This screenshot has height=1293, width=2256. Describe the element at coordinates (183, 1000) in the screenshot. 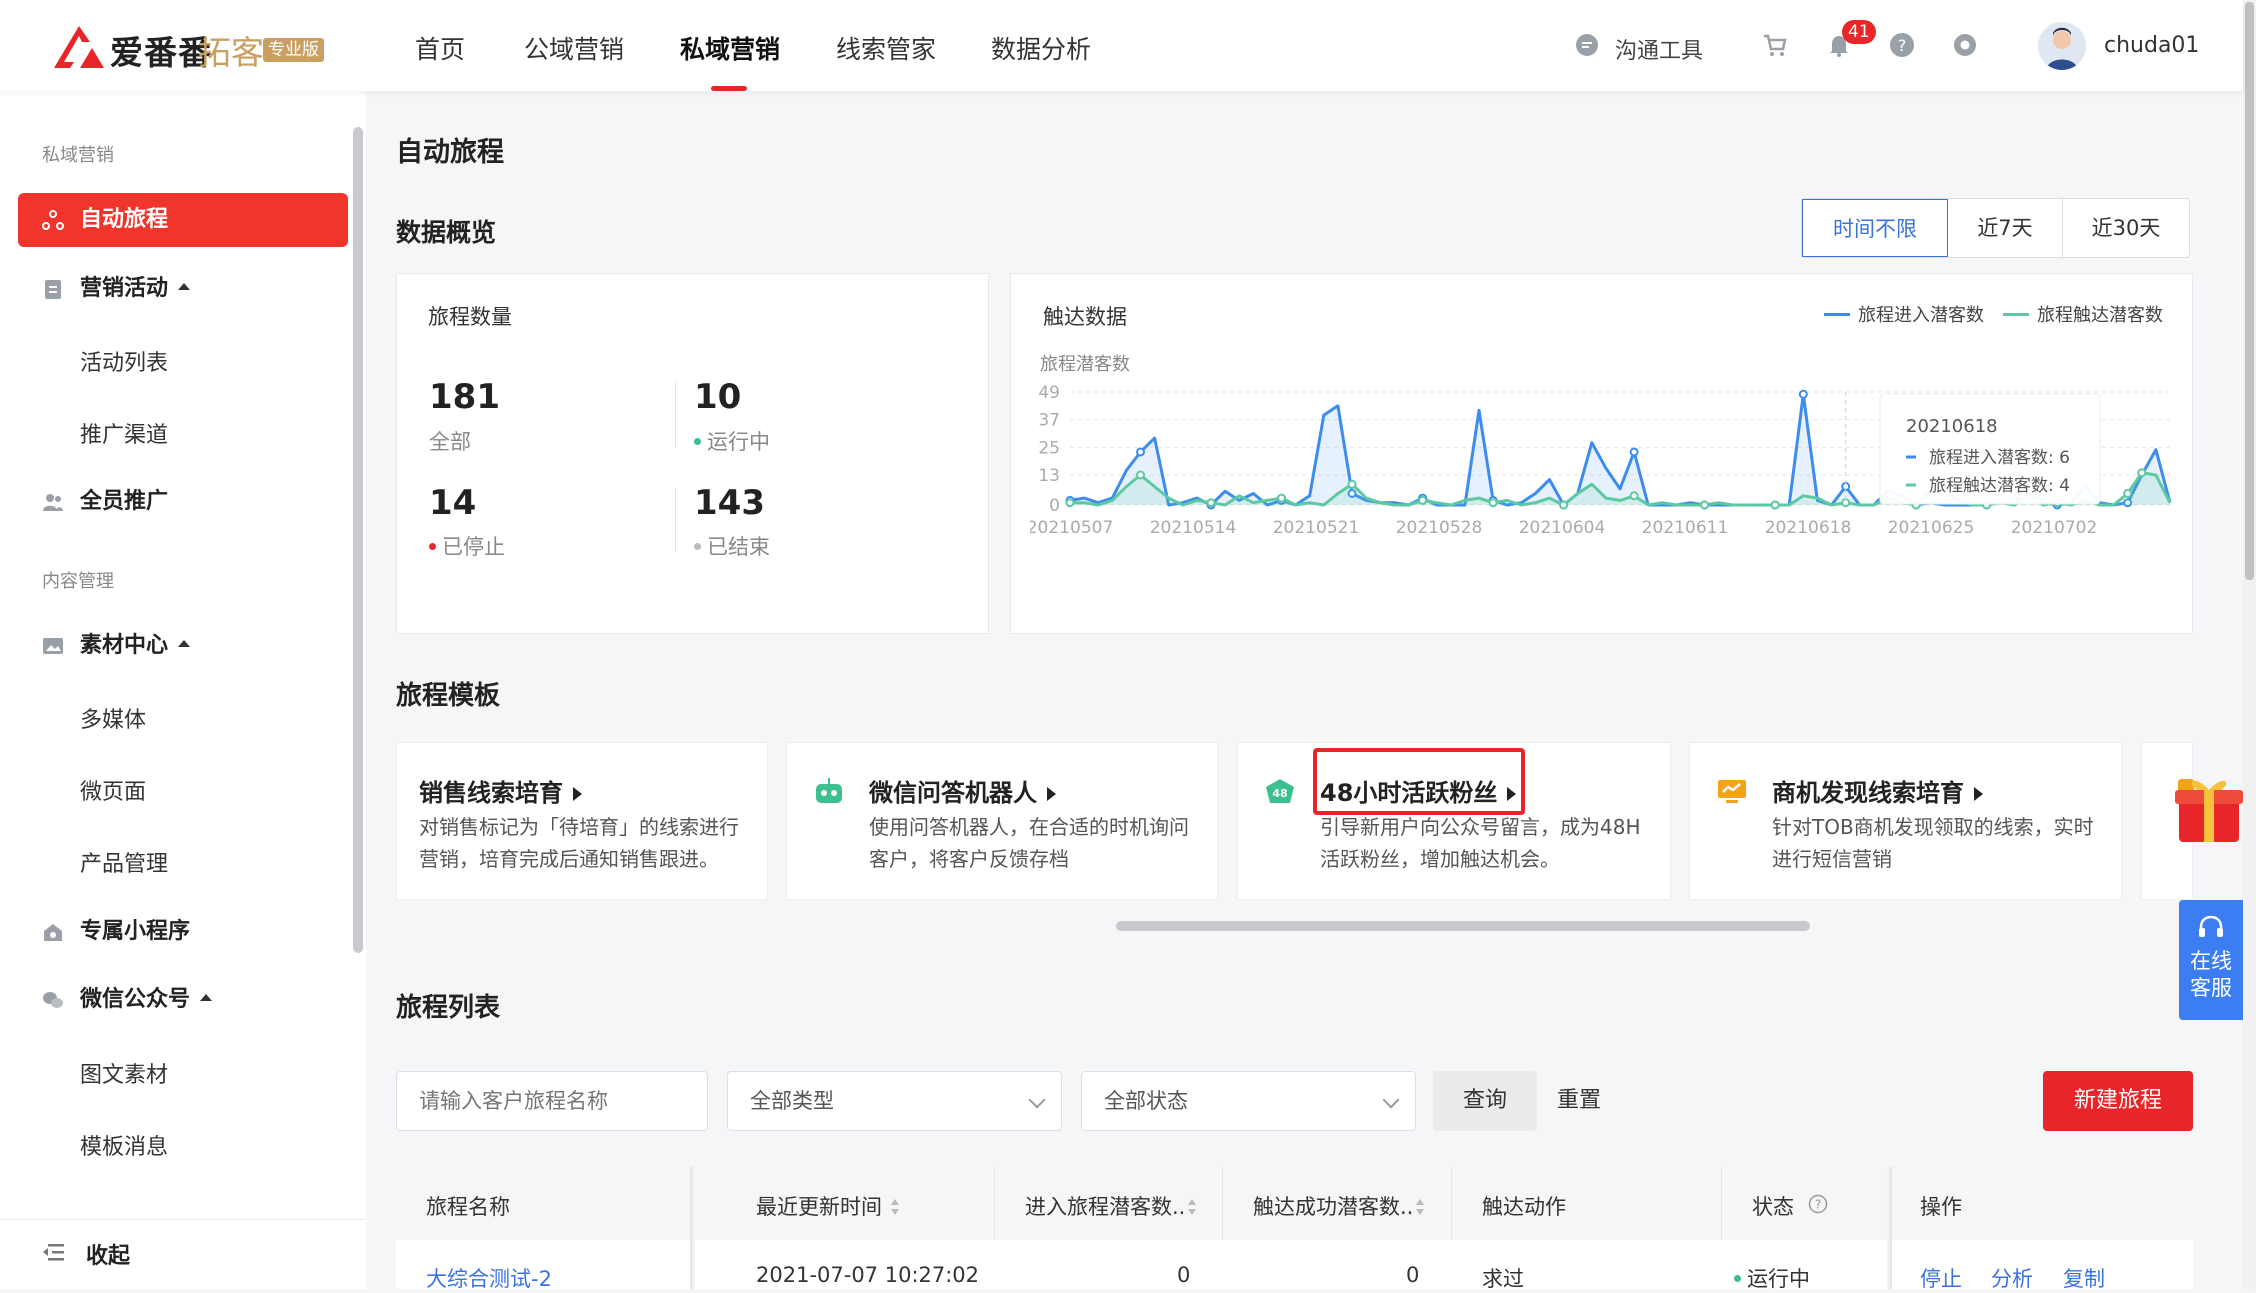

I see `sidebar-item-wechat-official: 微信公众号` at that location.